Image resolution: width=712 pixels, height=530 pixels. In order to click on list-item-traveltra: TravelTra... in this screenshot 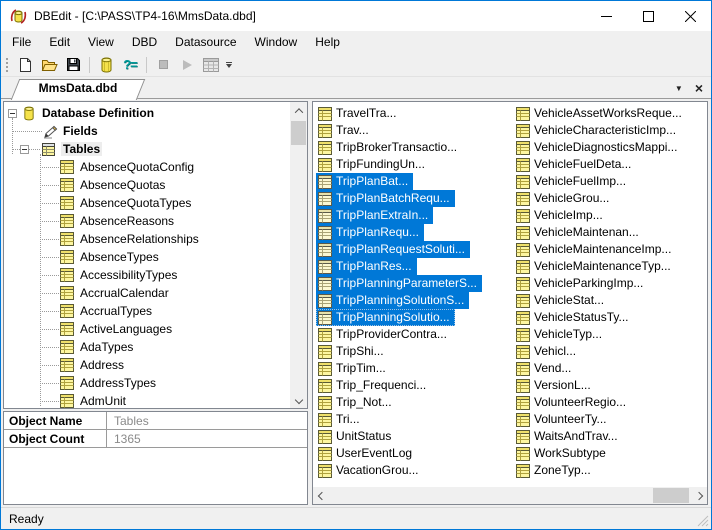, I will do `click(358, 113)`.